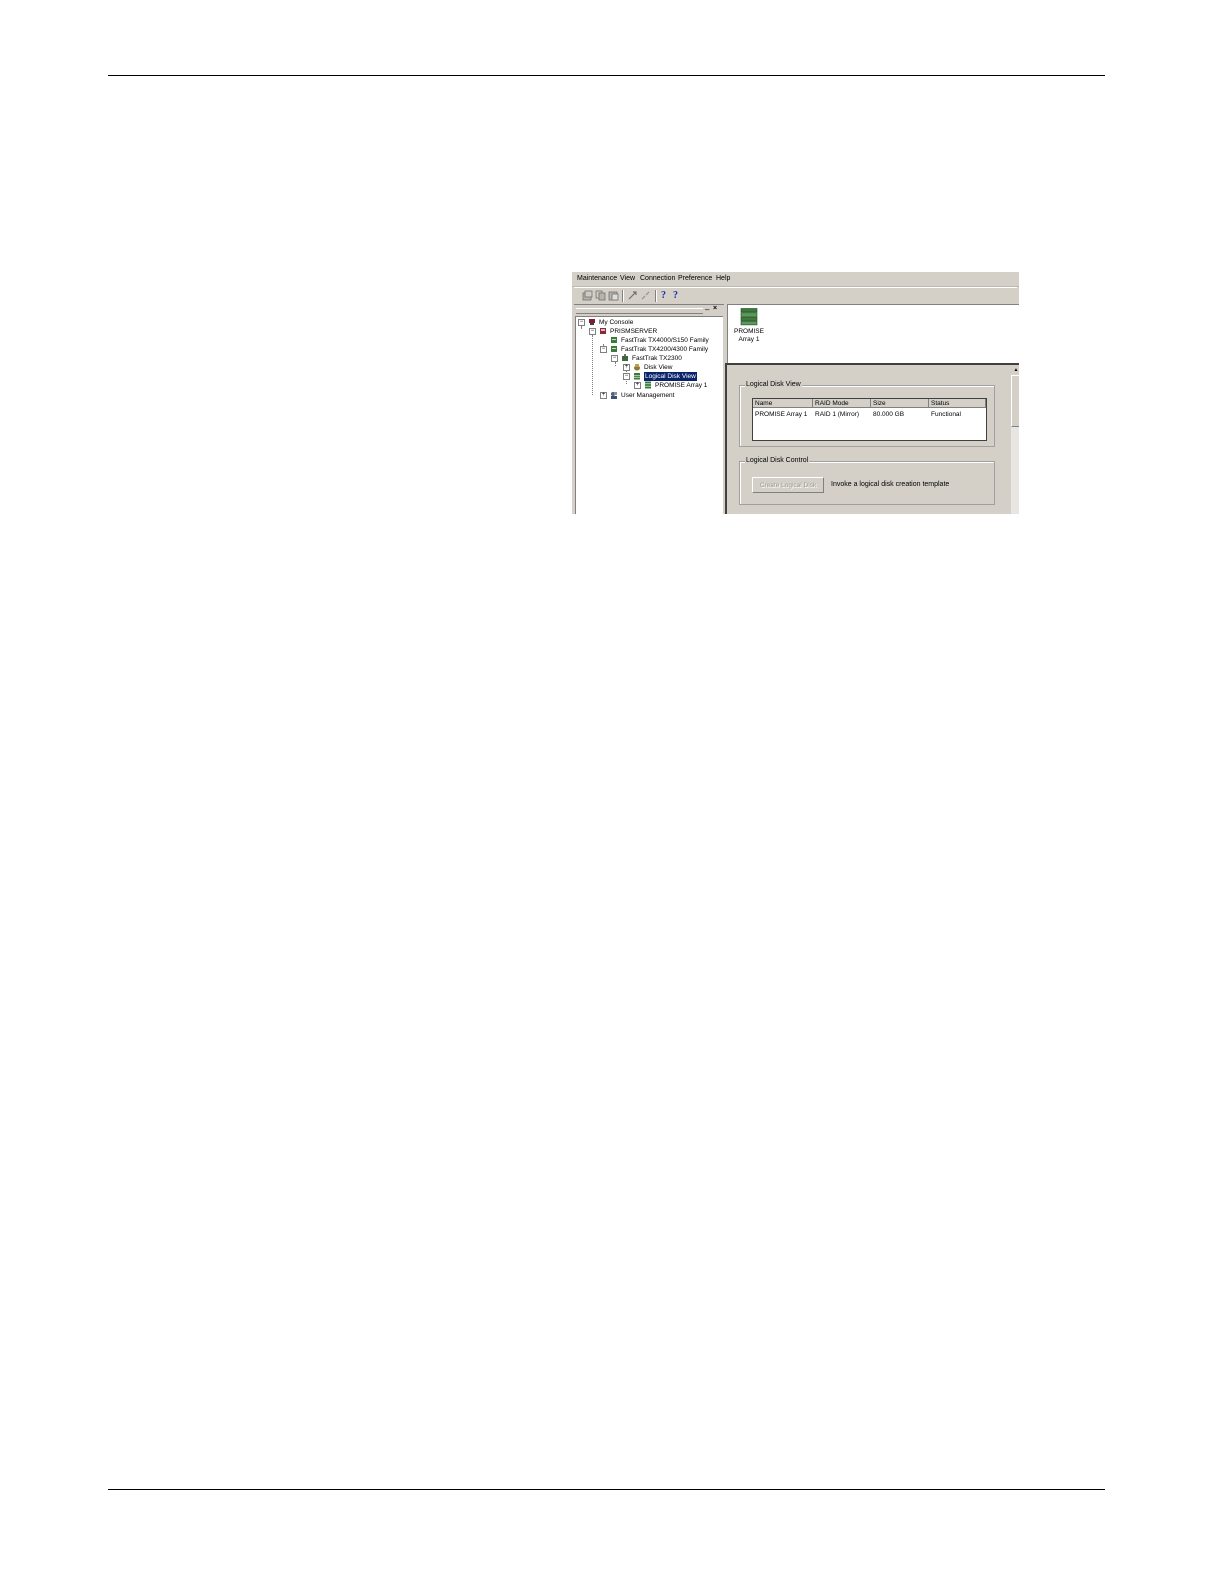 This screenshot has width=1224, height=1584. Describe the element at coordinates (788, 485) in the screenshot. I see `create-logical-disk-button: Create Logical Disk` at that location.